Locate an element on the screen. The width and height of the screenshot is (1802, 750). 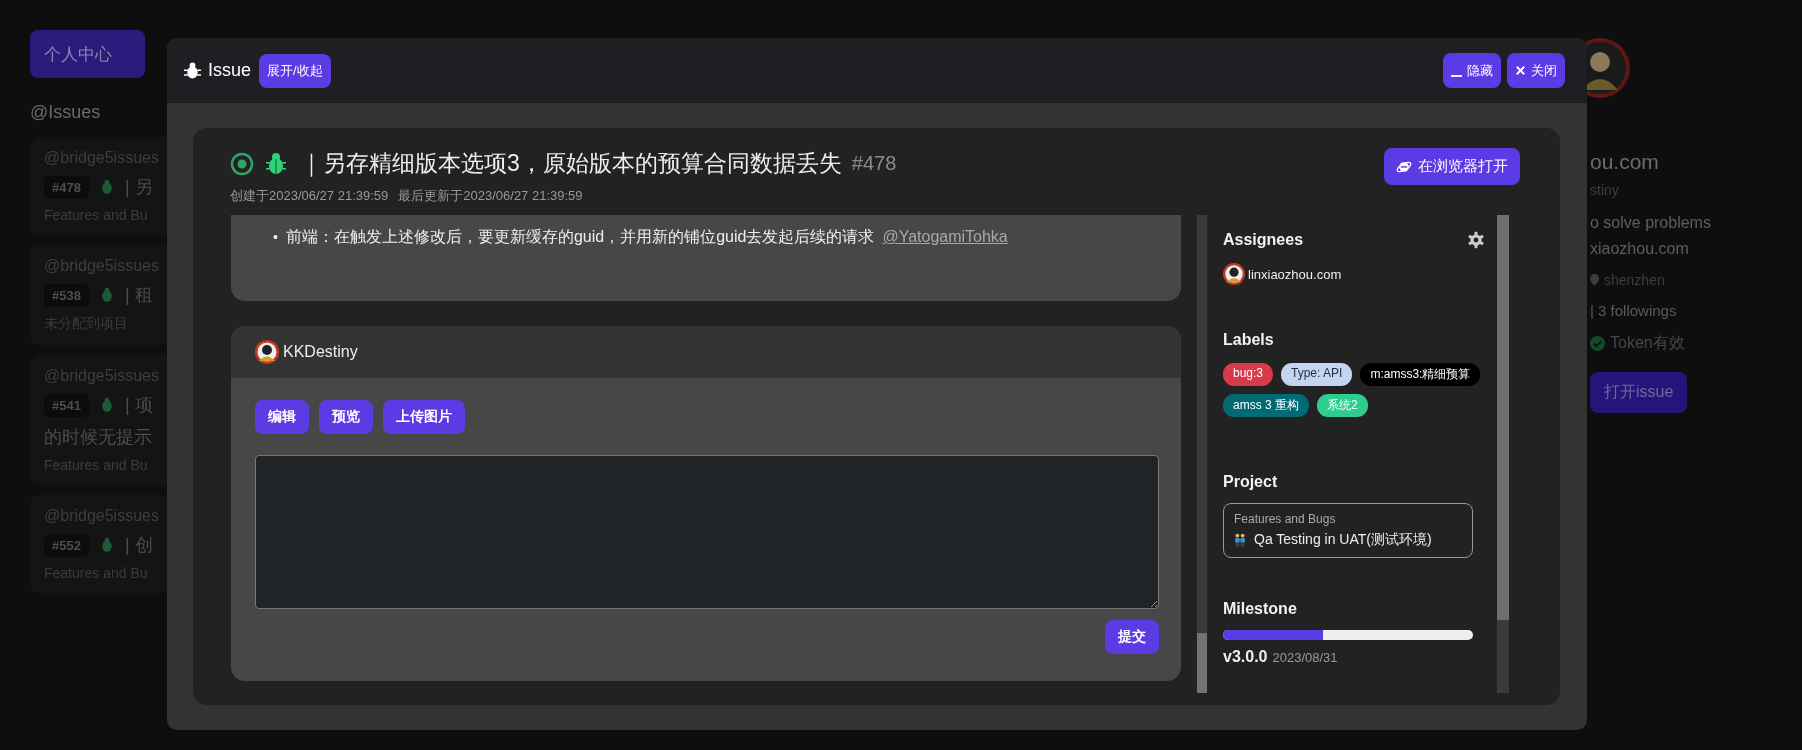
issue-number: #552 is located at coordinates (66, 545).